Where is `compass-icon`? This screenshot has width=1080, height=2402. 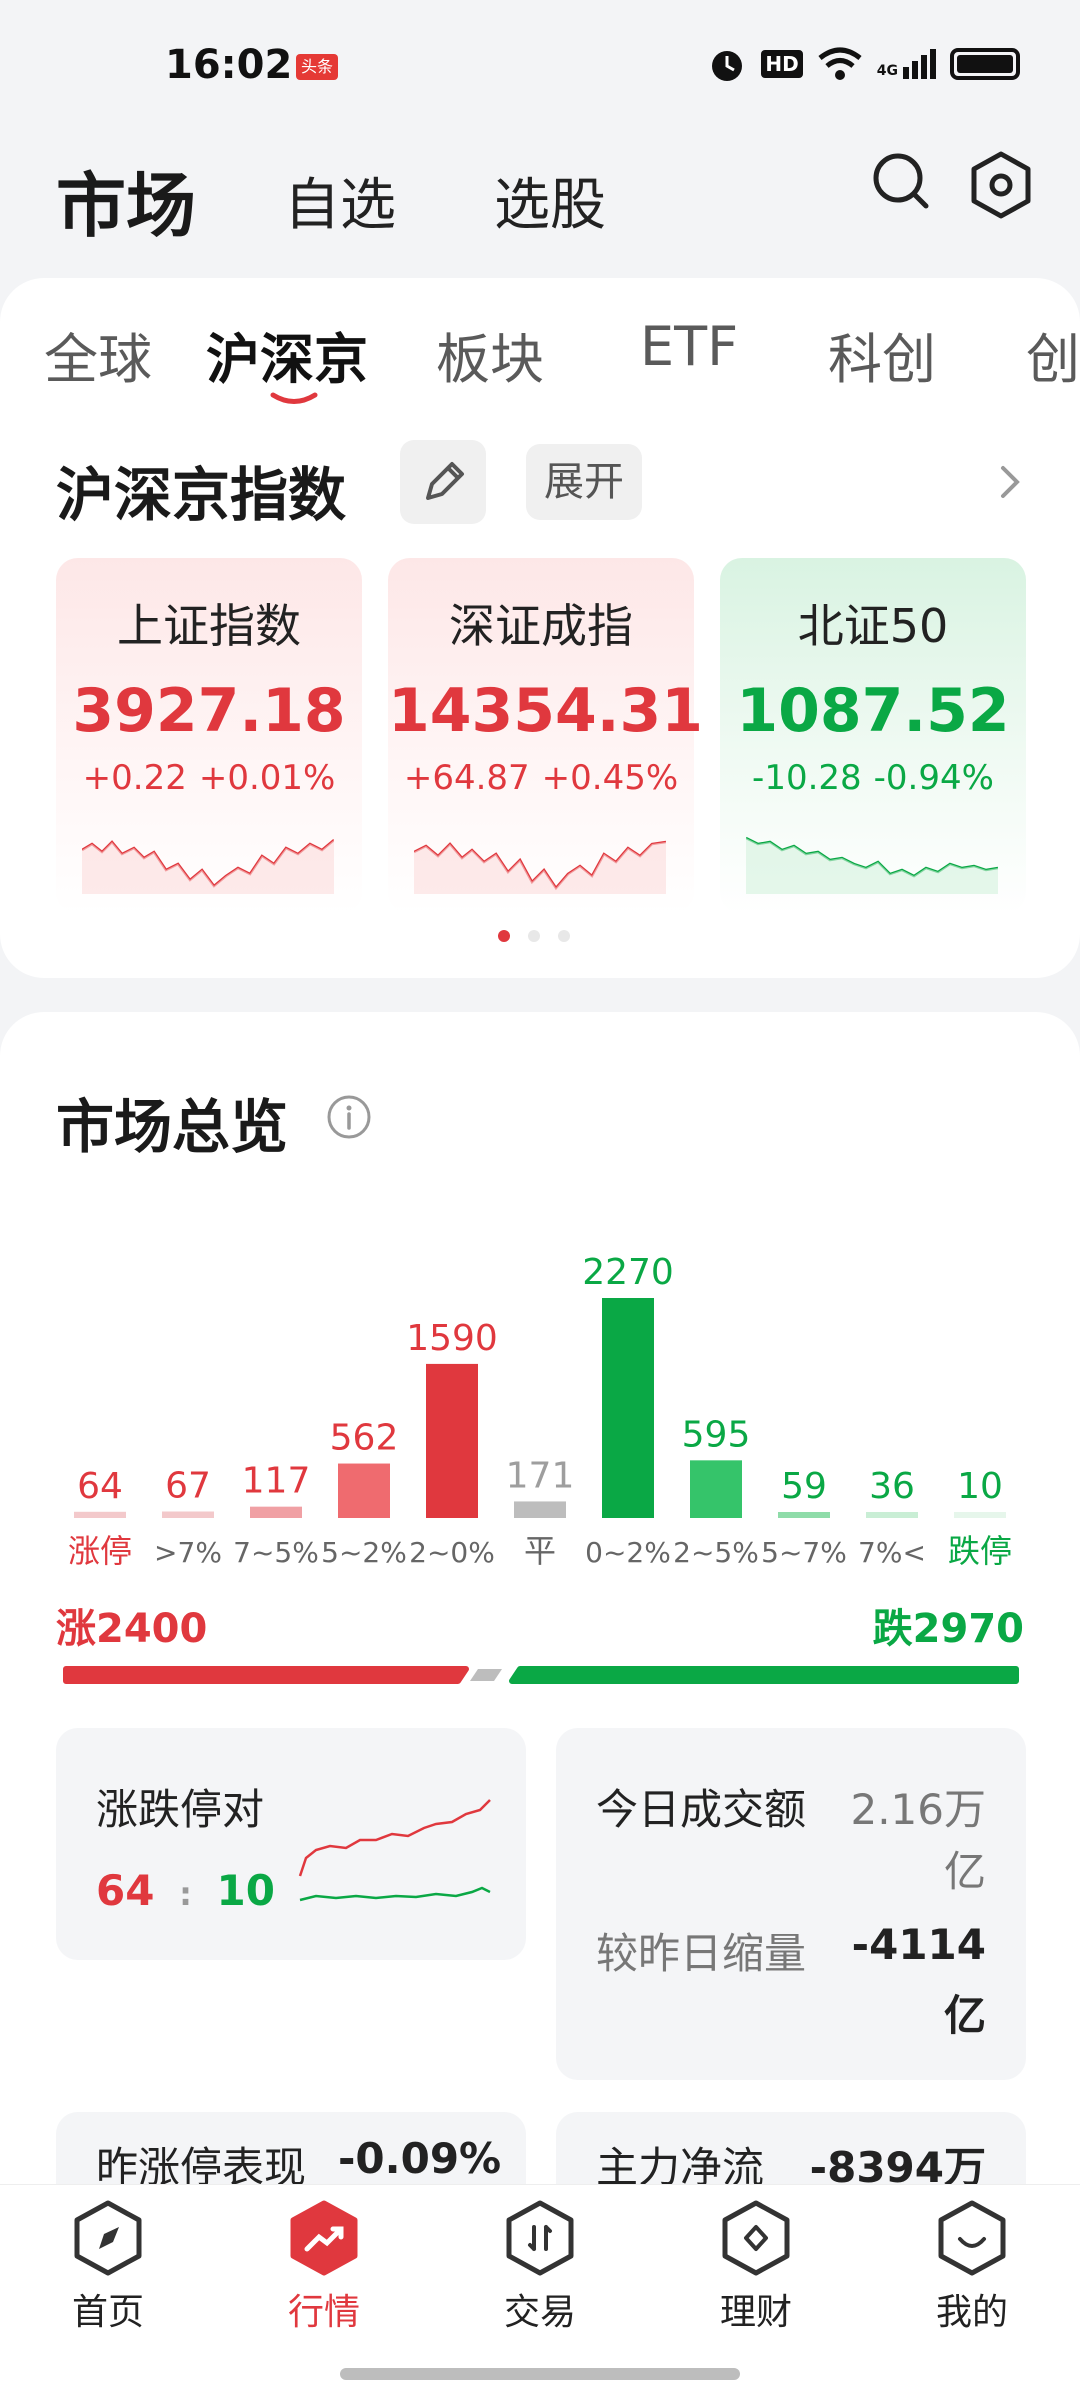
compass-icon is located at coordinates (108, 2238).